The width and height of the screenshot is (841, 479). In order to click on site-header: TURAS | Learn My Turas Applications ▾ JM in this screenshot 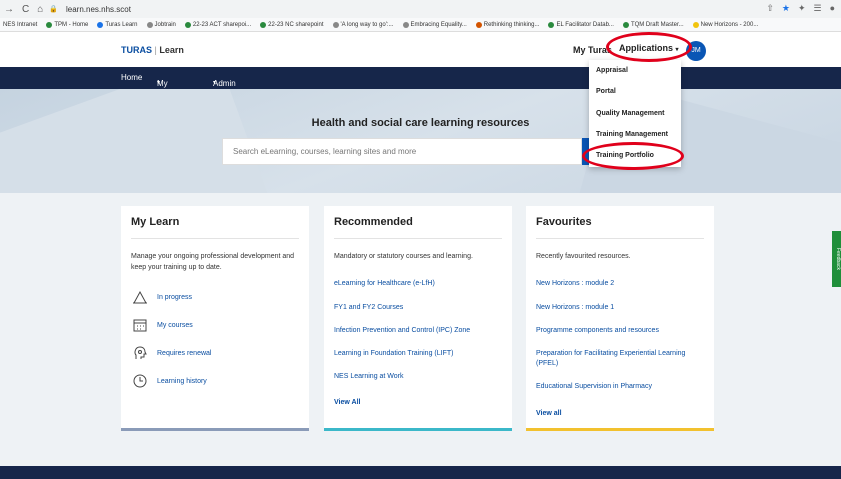, I will do `click(420, 49)`.